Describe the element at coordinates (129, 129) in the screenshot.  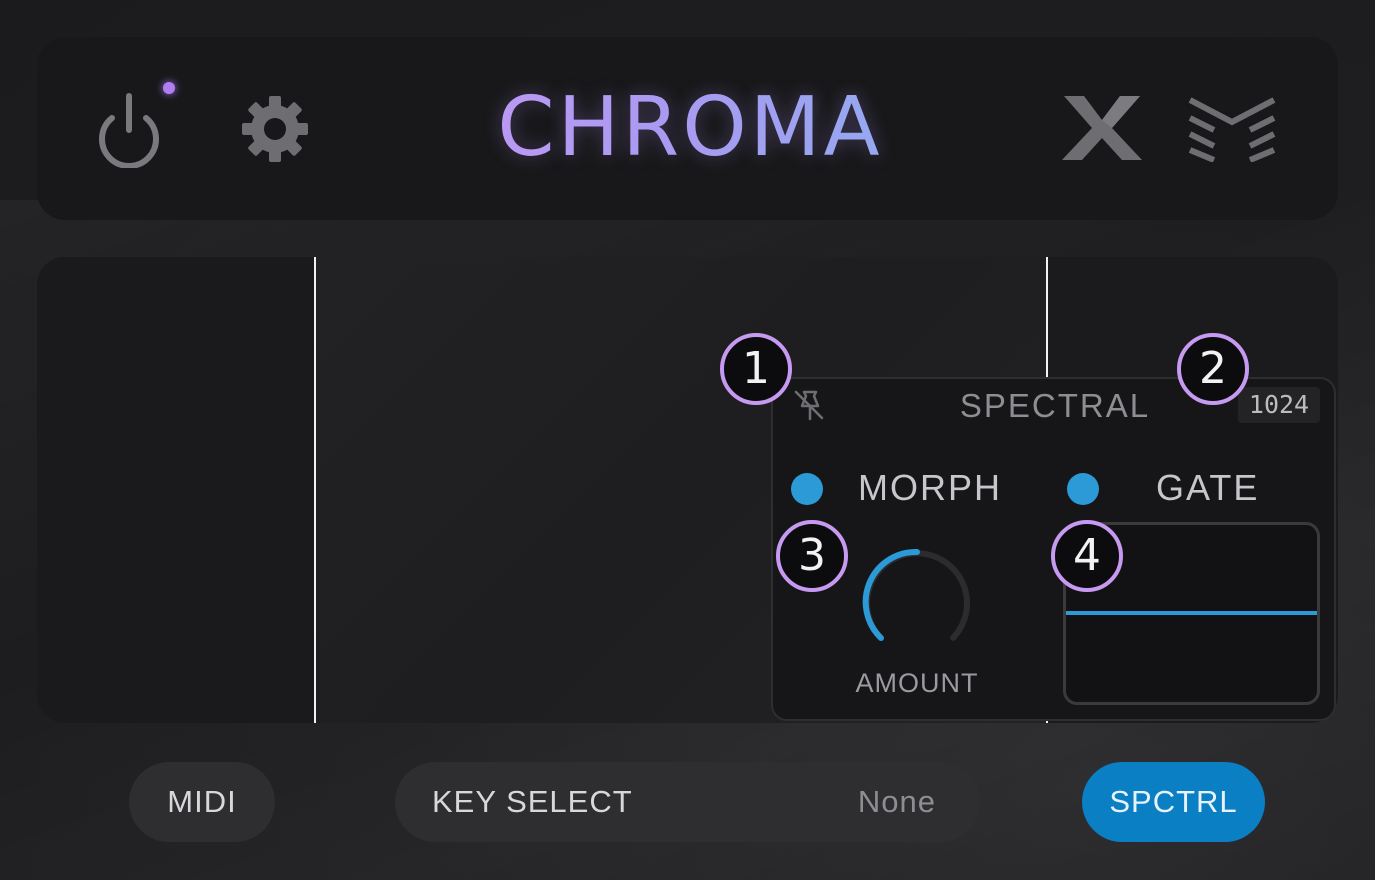
I see `power-icon` at that location.